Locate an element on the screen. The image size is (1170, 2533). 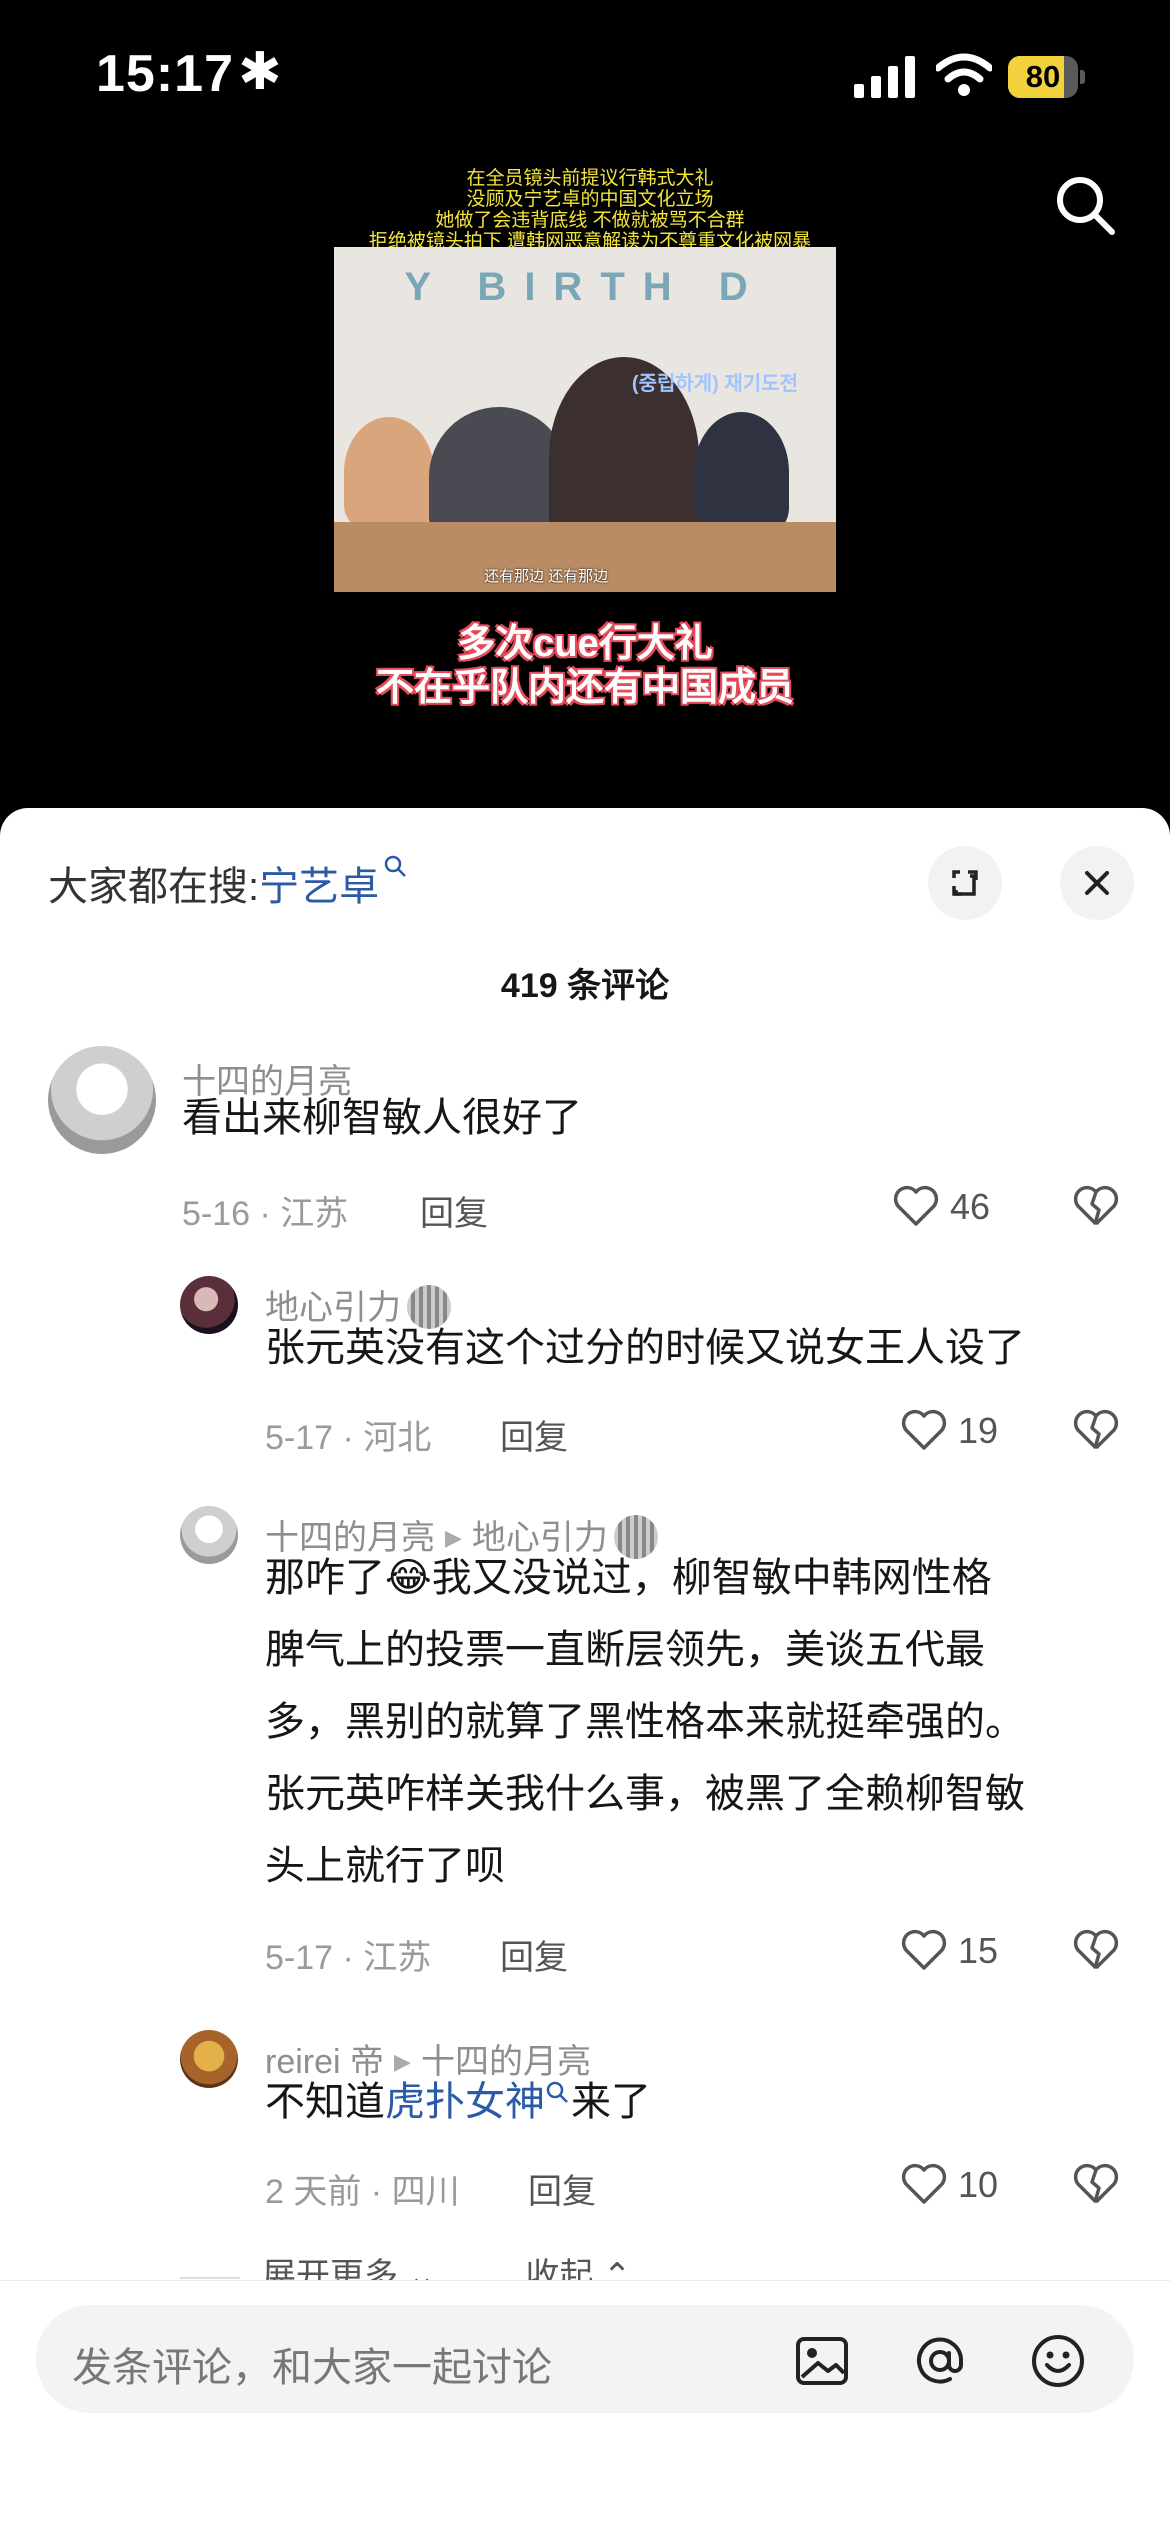
comment-meta: 5-17 · 河北 is located at coordinates (348, 1438).